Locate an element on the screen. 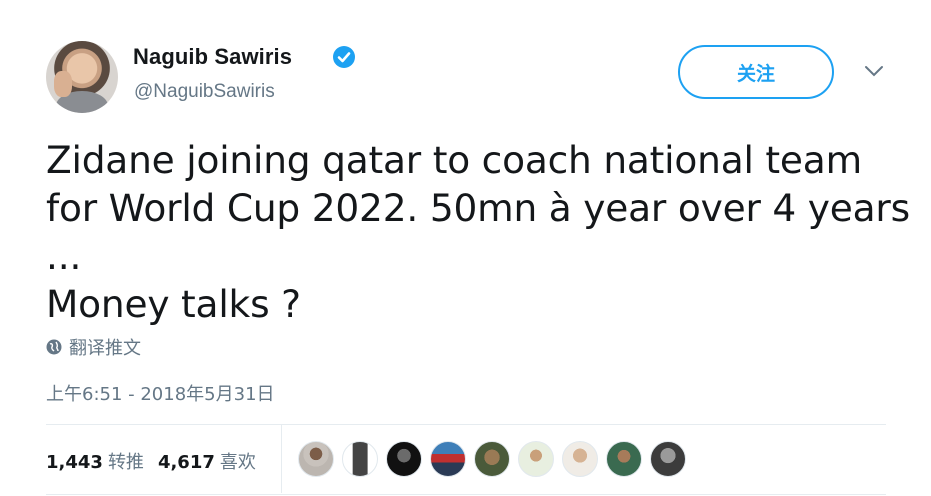 The image size is (931, 496). tweet-stats: 1,443 转推 4,617 喜欢 is located at coordinates (158, 461).